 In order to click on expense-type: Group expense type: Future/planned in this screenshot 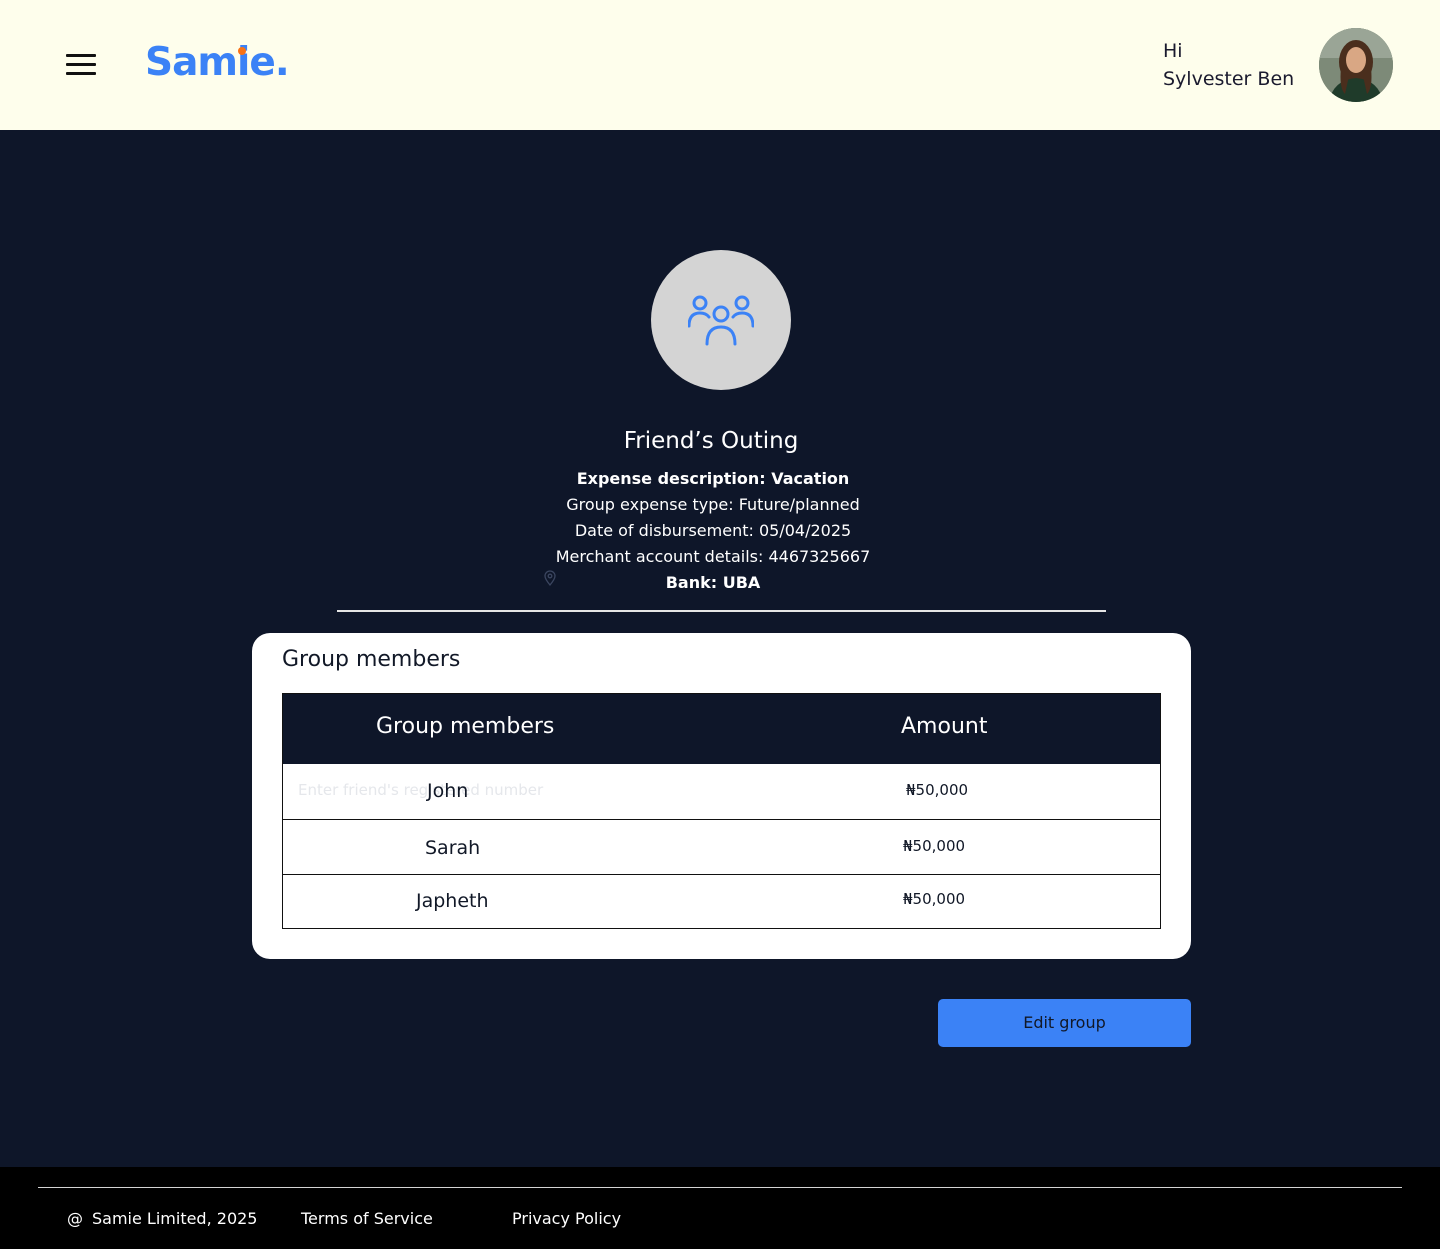, I will do `click(713, 504)`.